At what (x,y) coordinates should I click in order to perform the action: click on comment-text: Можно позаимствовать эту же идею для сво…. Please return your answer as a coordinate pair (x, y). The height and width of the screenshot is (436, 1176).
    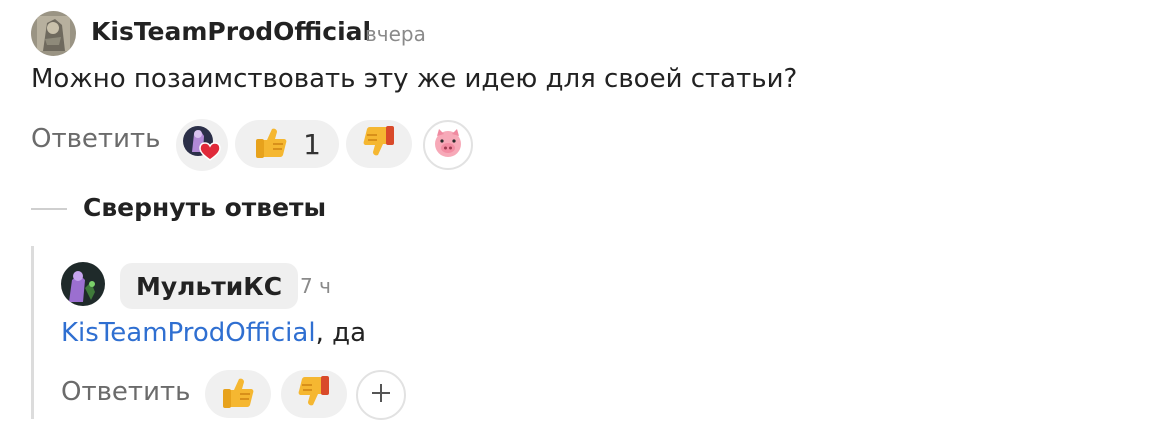
    Looking at the image, I should click on (414, 79).